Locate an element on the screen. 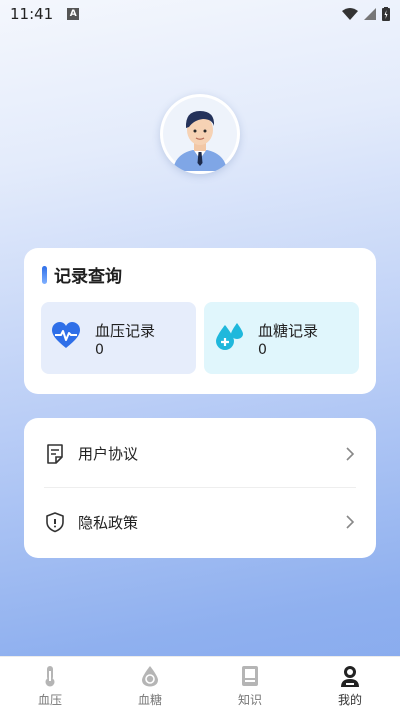  heart-pulse-icon is located at coordinates (66, 335).